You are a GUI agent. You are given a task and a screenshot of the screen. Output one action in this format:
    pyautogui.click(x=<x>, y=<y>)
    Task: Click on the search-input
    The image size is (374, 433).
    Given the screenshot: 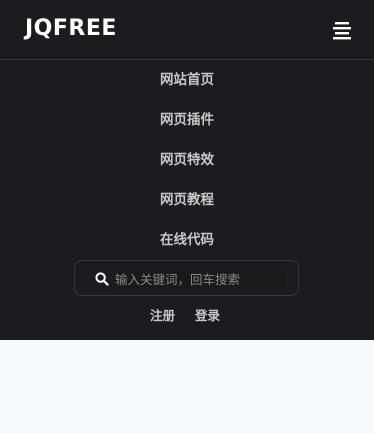 What is the action you would take?
    pyautogui.click(x=200, y=279)
    